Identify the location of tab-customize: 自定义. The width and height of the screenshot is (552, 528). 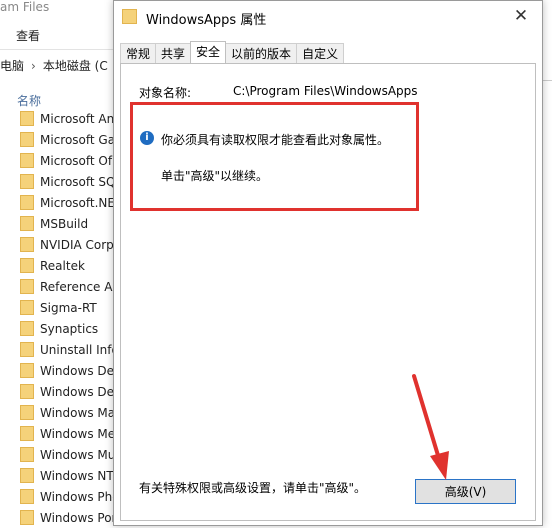
(320, 53).